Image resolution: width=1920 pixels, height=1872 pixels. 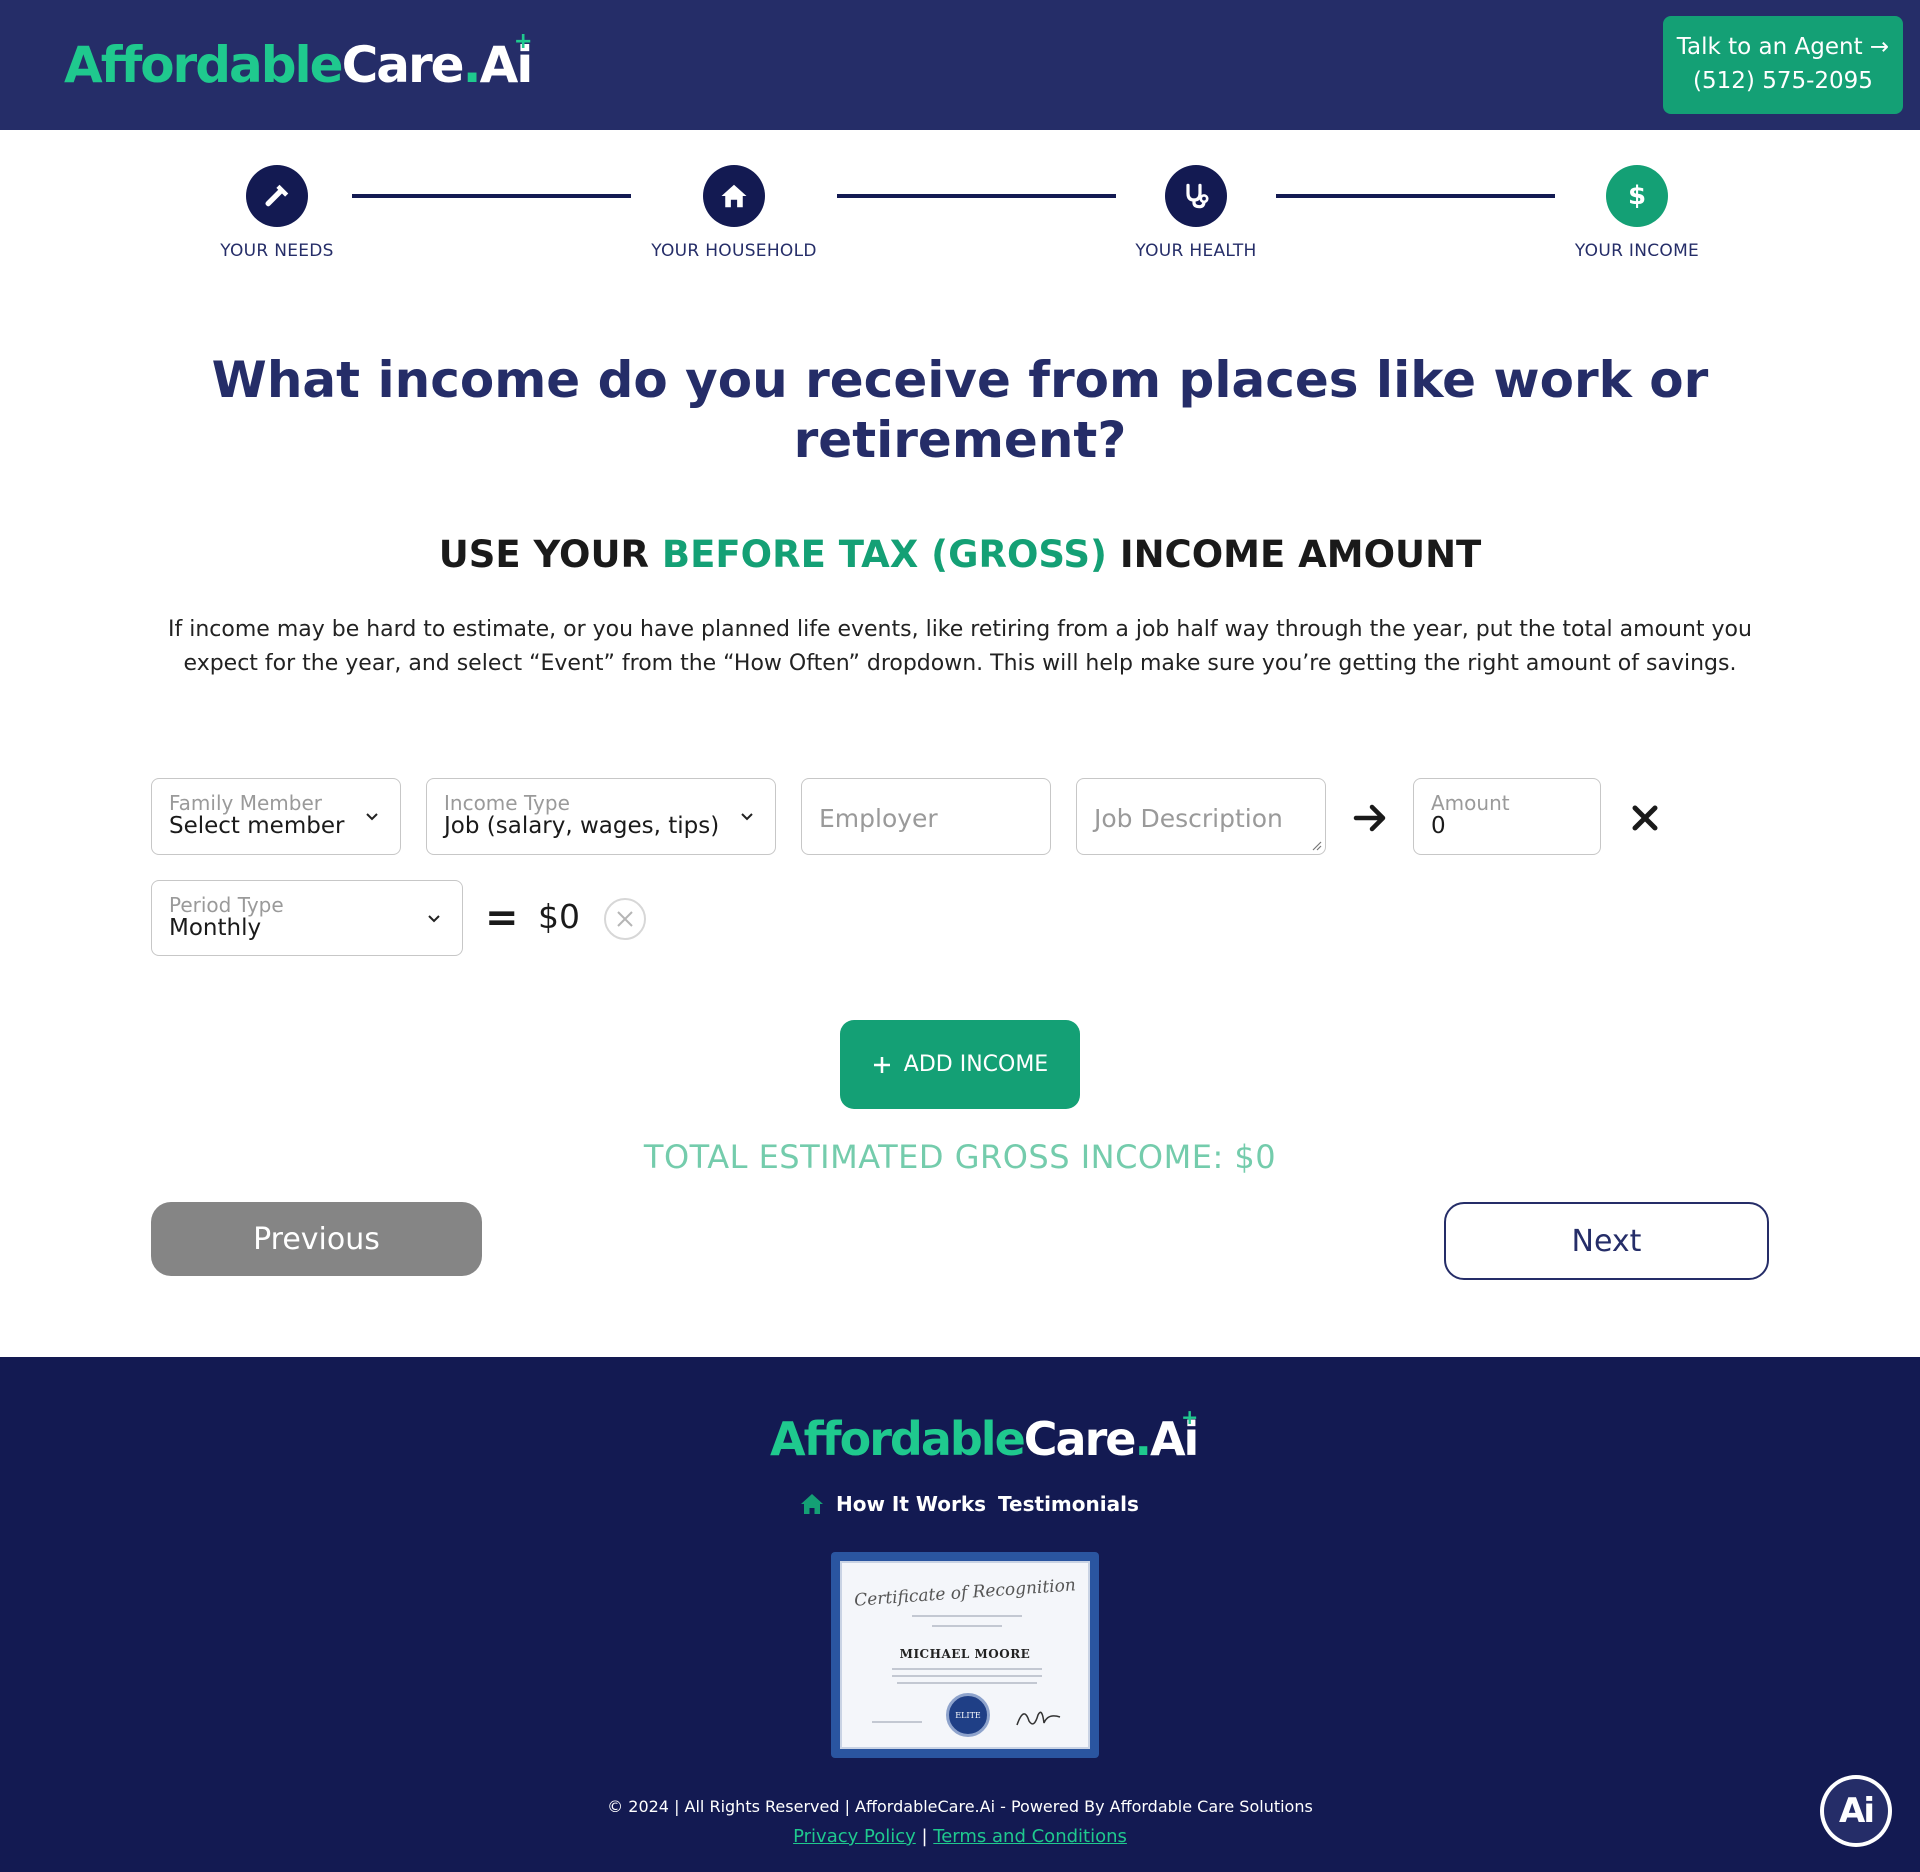 What do you see at coordinates (1188, 818) in the screenshot?
I see `field-placeholder: Job Description` at bounding box center [1188, 818].